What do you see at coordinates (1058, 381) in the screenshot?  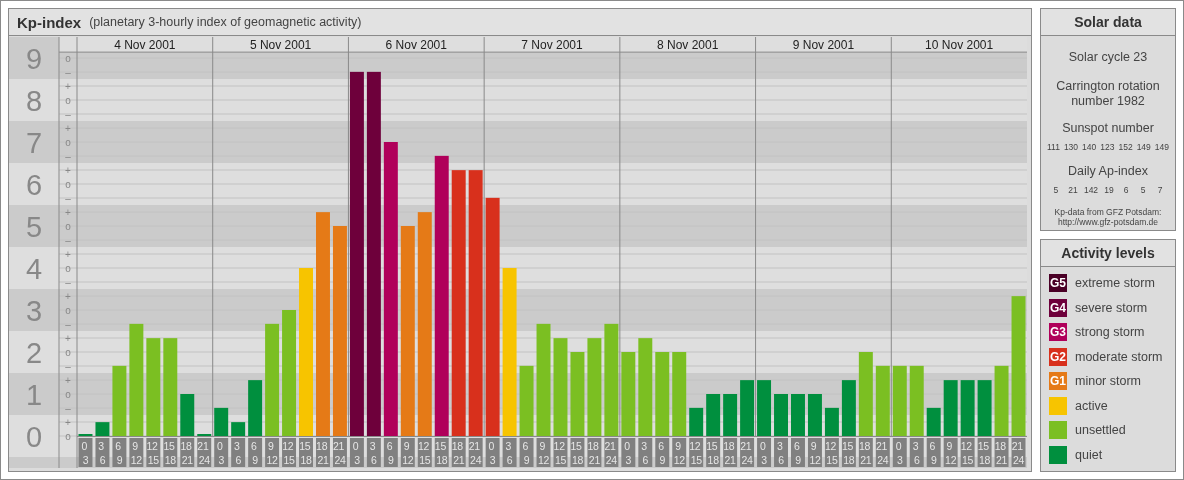 I see `level-swatch: G1` at bounding box center [1058, 381].